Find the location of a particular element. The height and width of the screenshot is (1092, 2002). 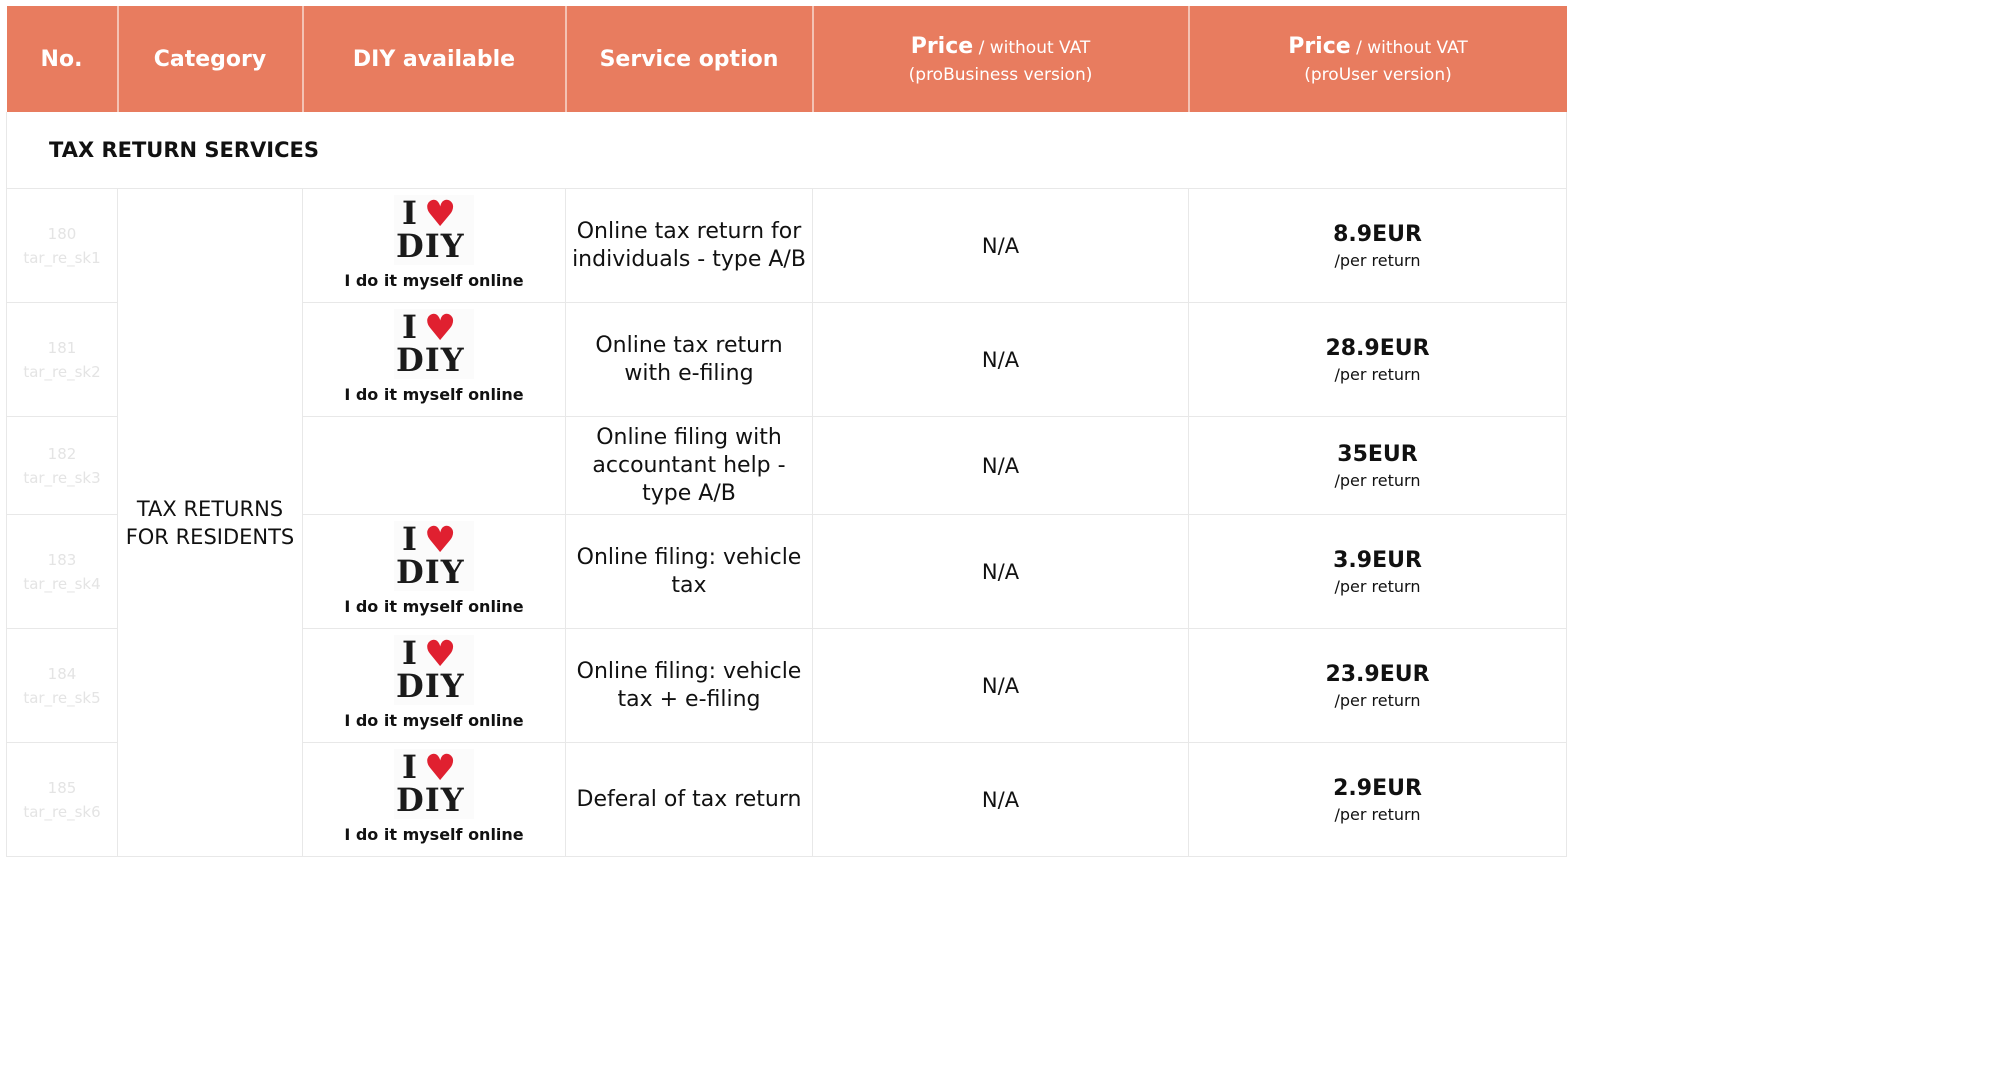

header-diy-available: DIY available is located at coordinates (434, 59).